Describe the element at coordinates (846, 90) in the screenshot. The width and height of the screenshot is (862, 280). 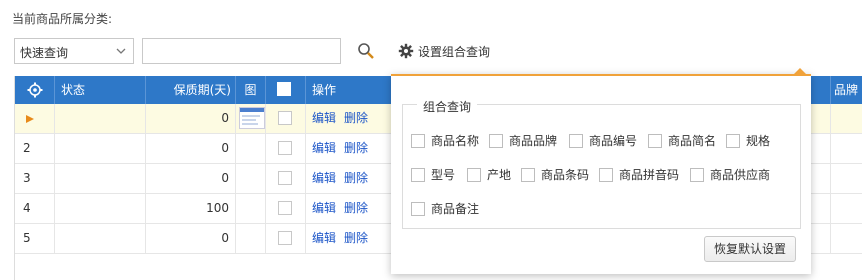
I see `column-header-brand: 品牌` at that location.